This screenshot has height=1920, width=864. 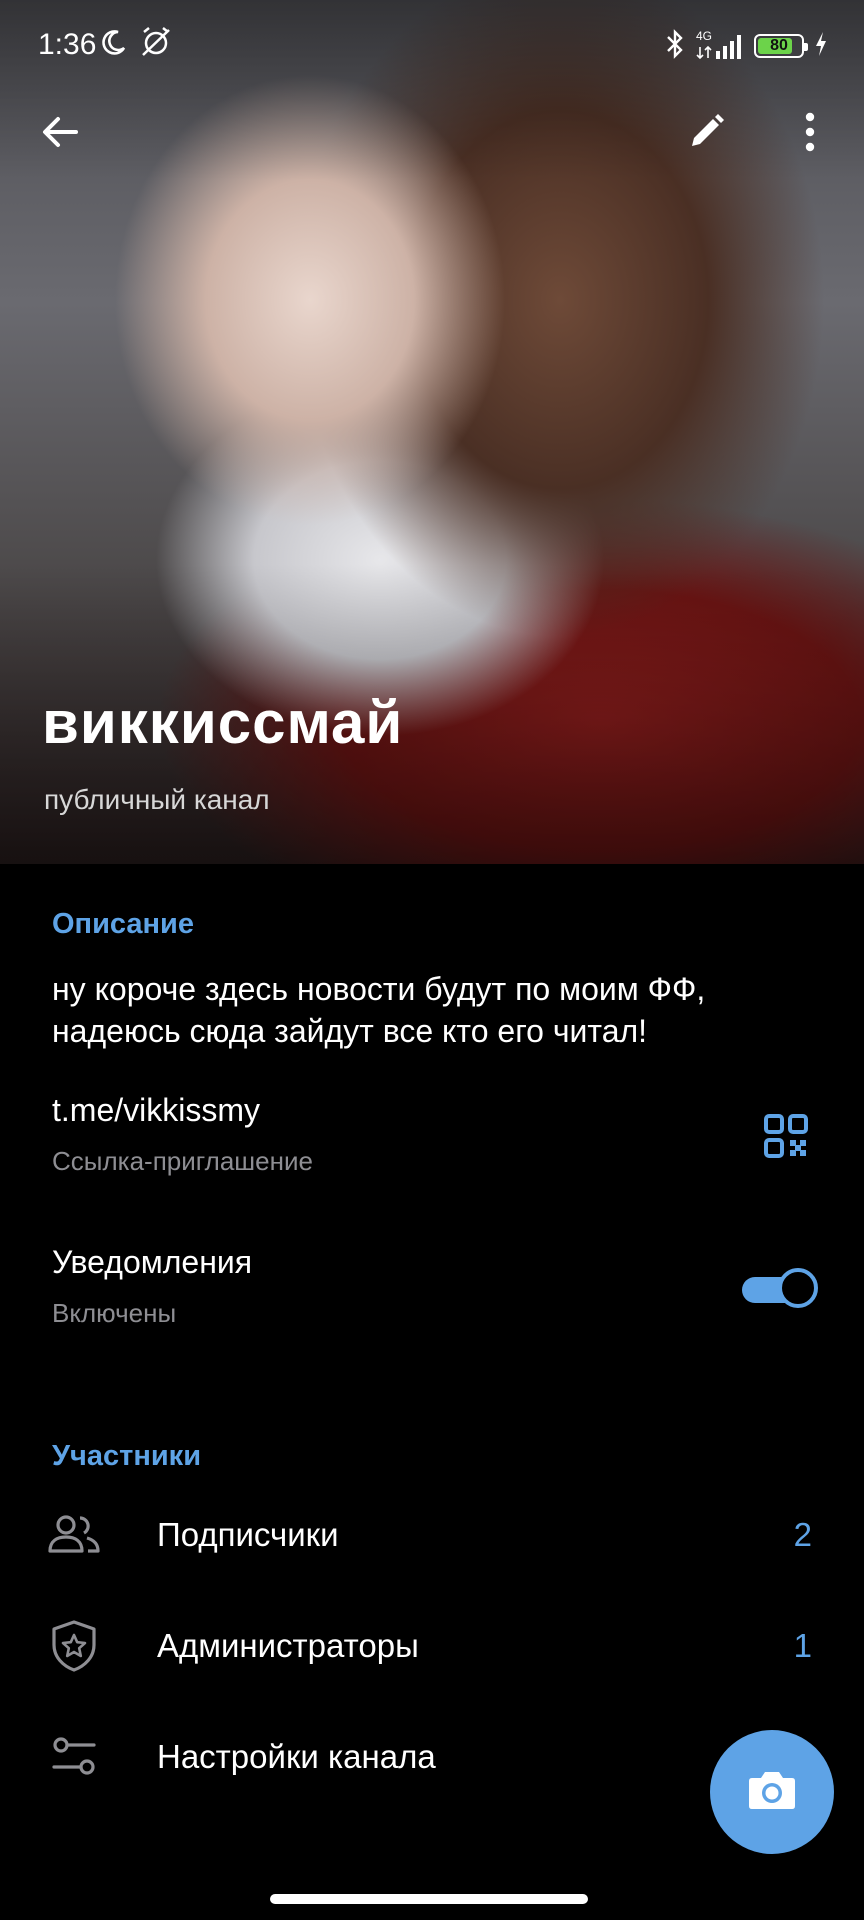 I want to click on notifications-row: Уведомления Включены, so click(x=432, y=1287).